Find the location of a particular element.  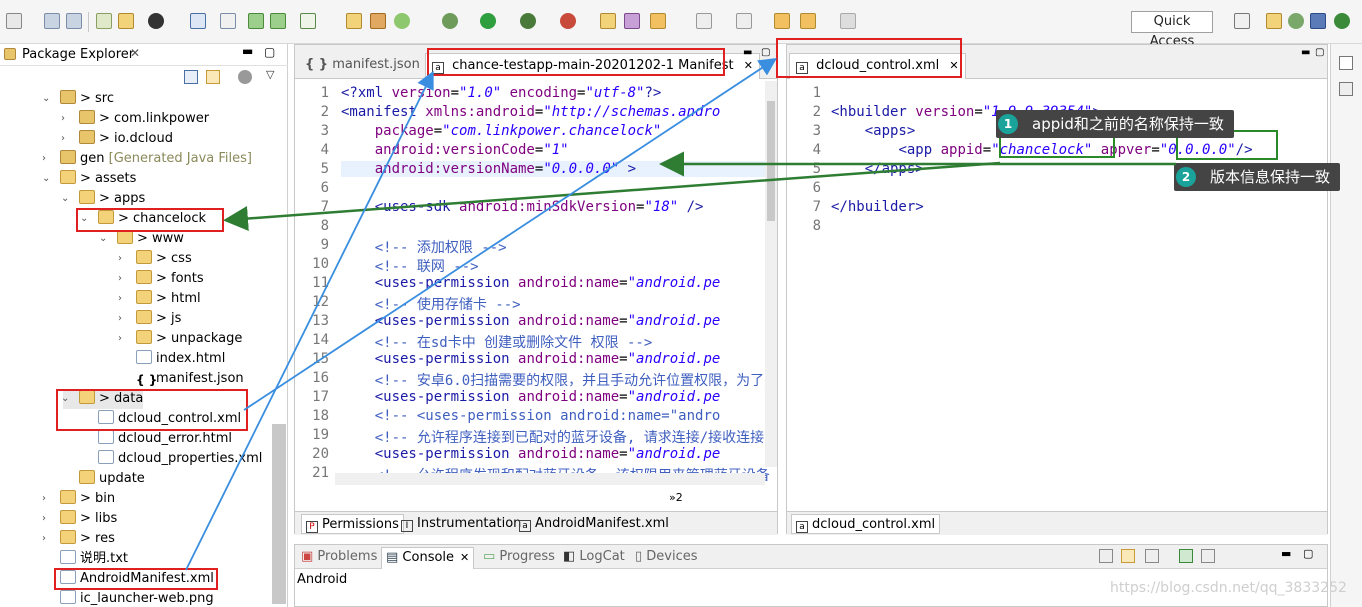

tree-item: dcloud_error.html is located at coordinates (157, 439).